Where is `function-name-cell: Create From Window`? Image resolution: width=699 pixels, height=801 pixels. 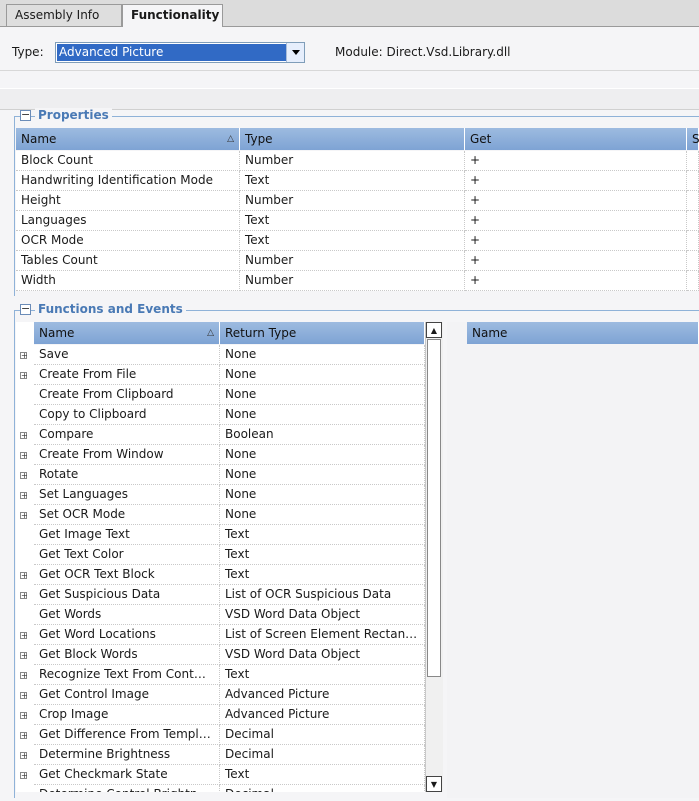
function-name-cell: Create From Window is located at coordinates (127, 455).